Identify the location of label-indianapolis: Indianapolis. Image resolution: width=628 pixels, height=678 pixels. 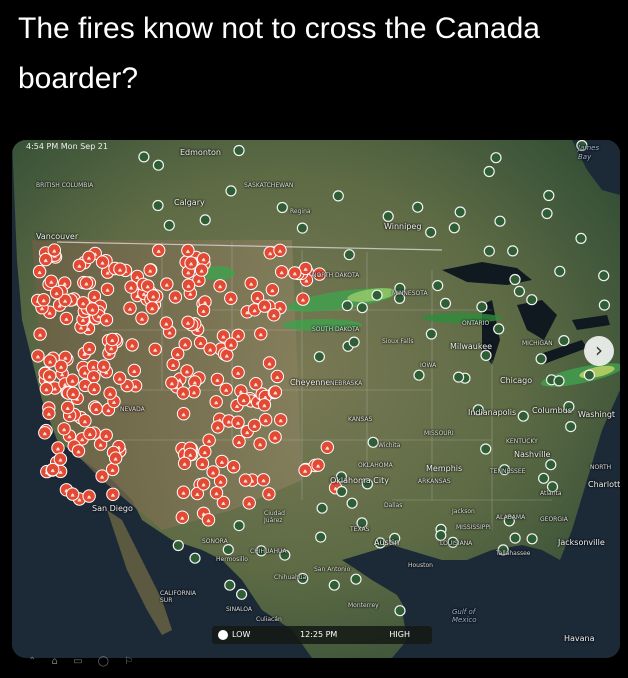
(492, 412).